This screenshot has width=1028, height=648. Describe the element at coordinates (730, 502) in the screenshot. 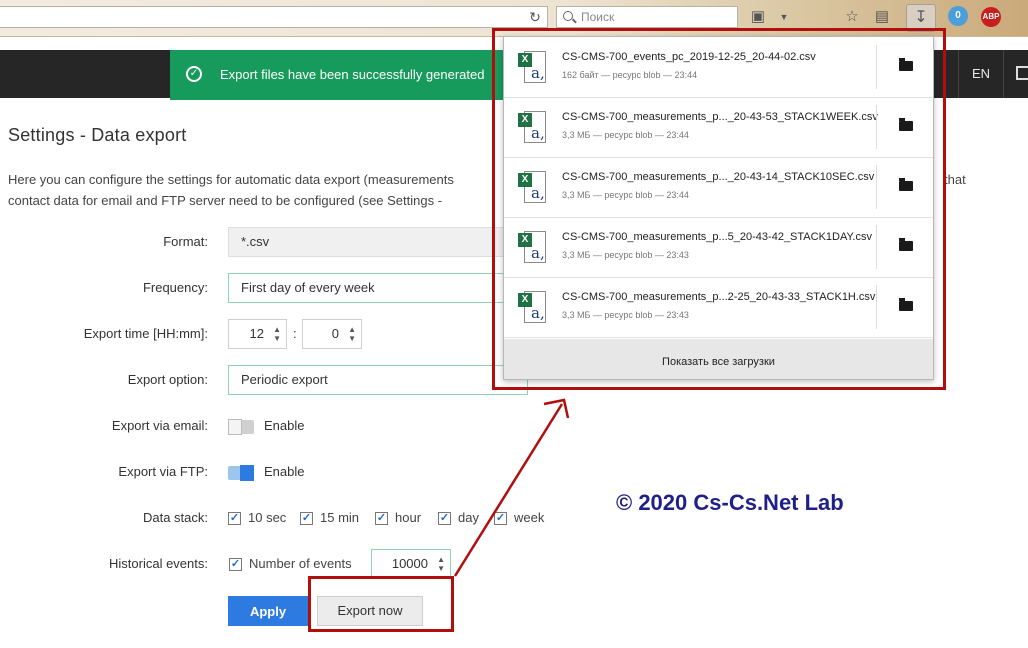

I see `watermark: © 2020 Cs-Cs.Net Lab` at that location.